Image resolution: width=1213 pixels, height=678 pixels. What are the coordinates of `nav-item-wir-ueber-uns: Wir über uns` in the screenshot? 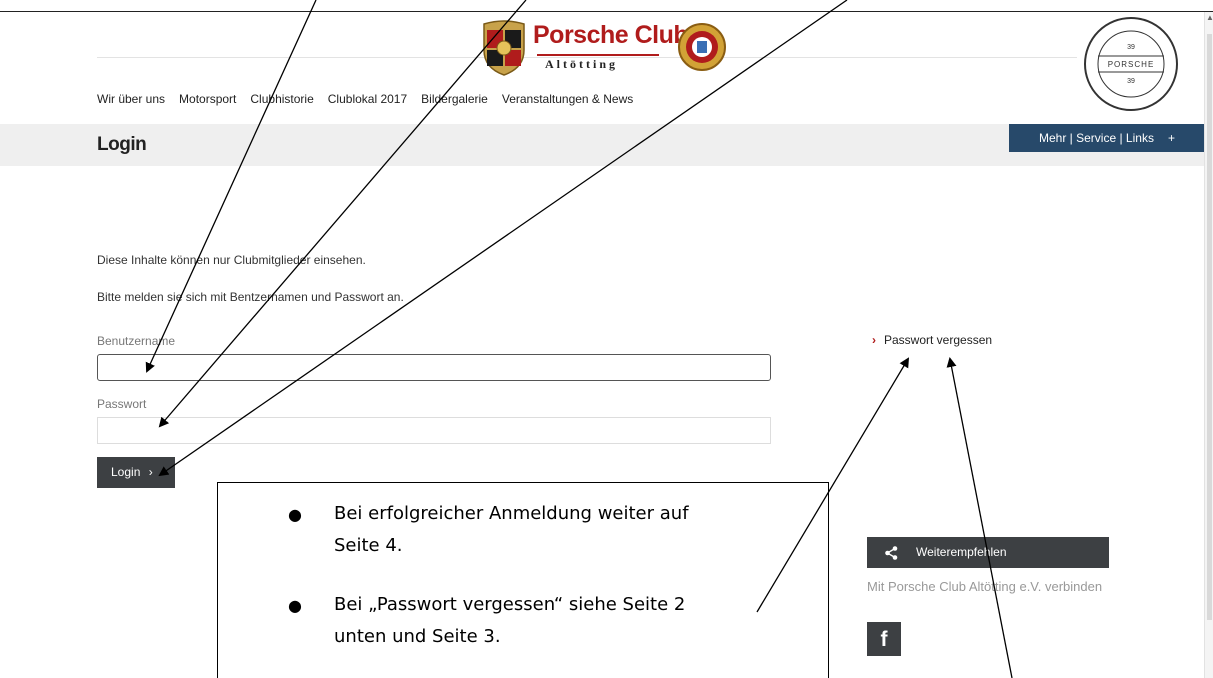 It's located at (131, 99).